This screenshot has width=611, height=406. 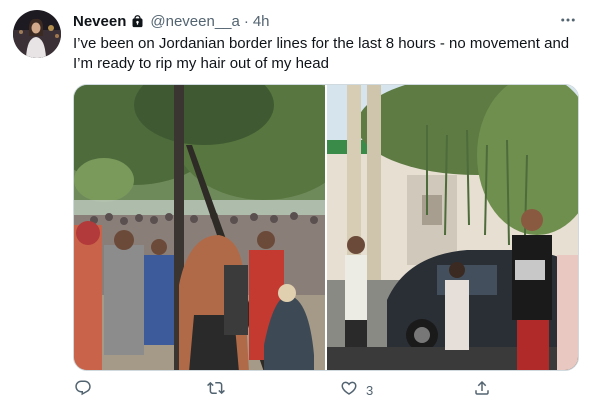 I want to click on lock-icon, so click(x=137, y=21).